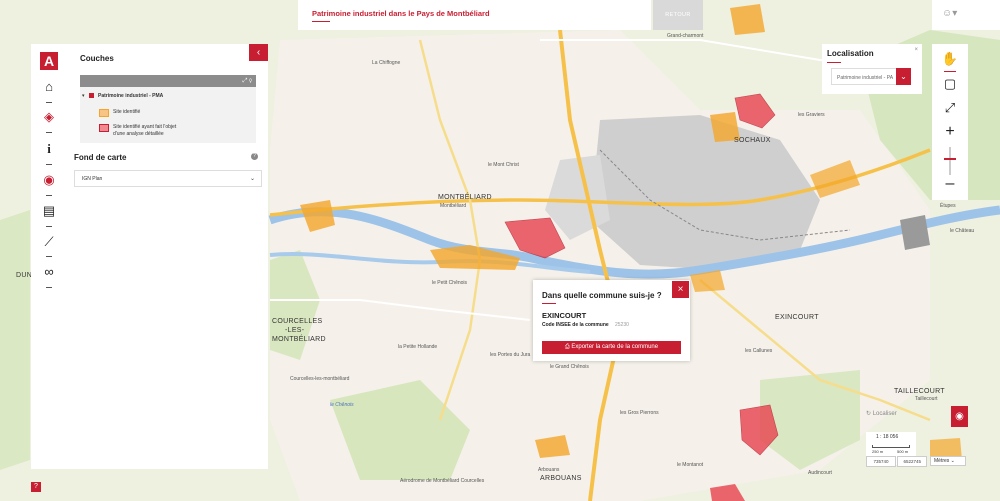 Image resolution: width=1000 pixels, height=501 pixels. I want to click on fullscreen-icon: ⤢, so click(950, 108).